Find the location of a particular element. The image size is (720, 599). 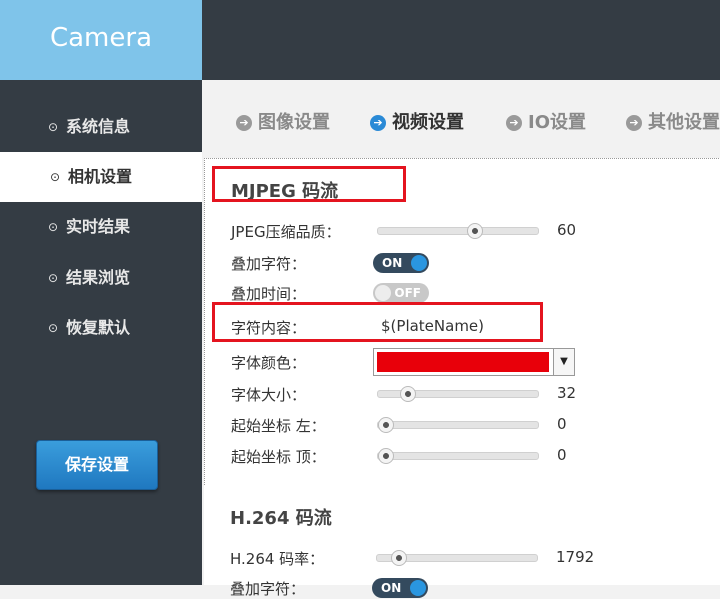

overlay-time-label: 叠加时间： is located at coordinates (269, 294).